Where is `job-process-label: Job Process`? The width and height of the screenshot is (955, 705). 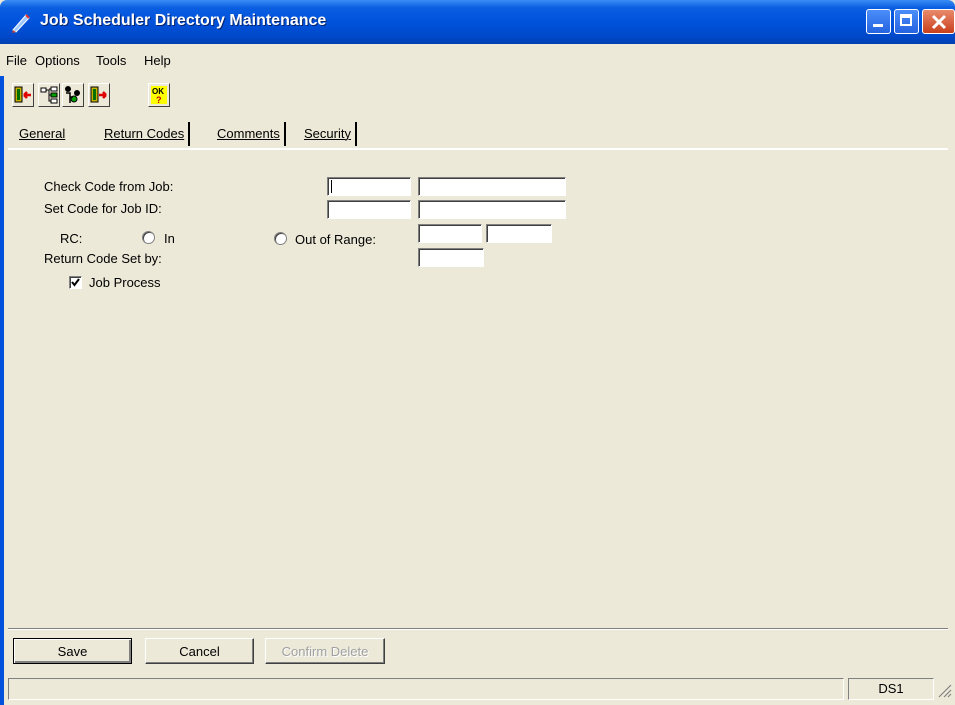
job-process-label: Job Process is located at coordinates (125, 282).